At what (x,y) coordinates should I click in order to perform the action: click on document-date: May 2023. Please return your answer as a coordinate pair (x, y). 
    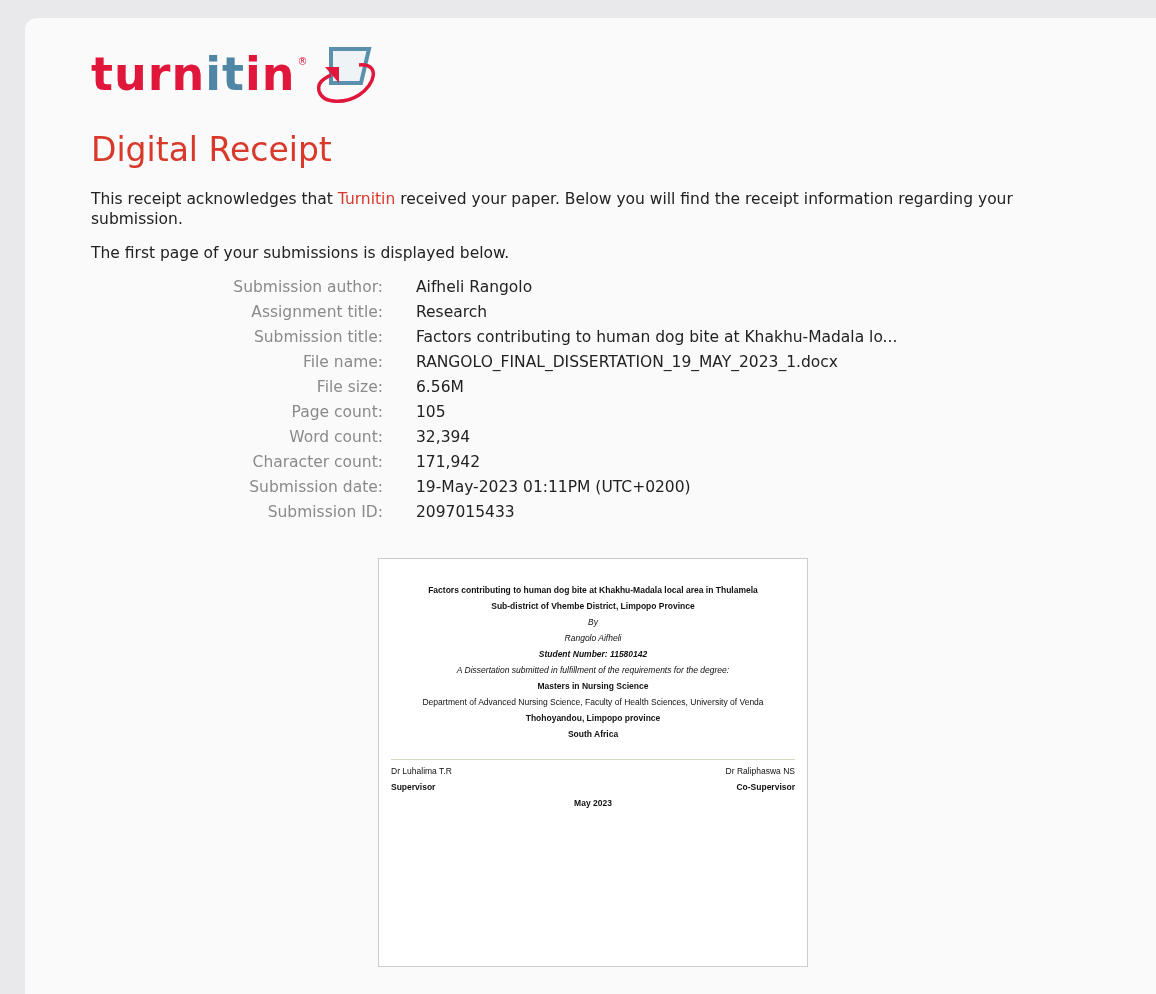
    Looking at the image, I should click on (593, 803).